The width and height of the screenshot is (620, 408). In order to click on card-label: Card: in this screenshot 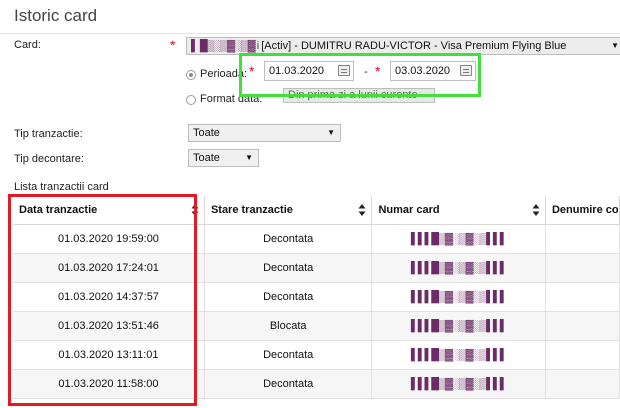, I will do `click(27, 45)`.